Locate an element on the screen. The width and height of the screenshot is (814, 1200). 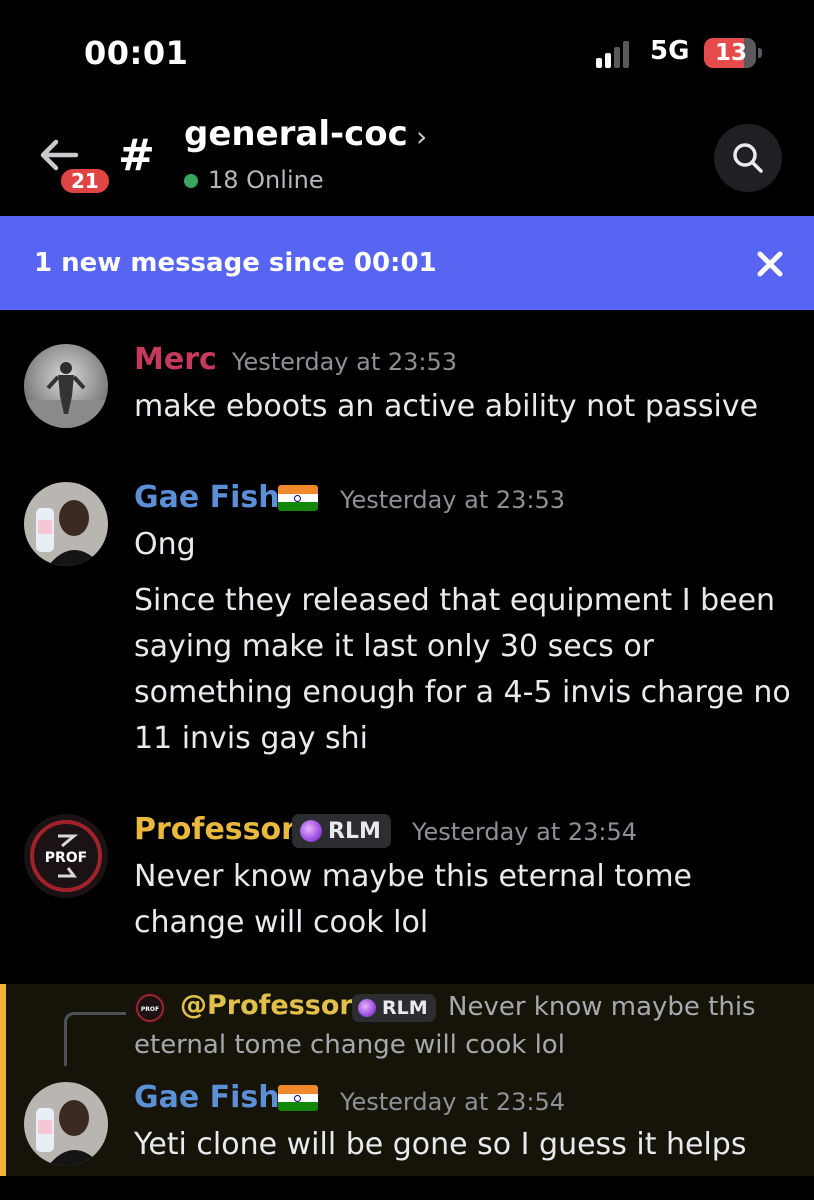
cellular-signal-icon is located at coordinates (616, 54).